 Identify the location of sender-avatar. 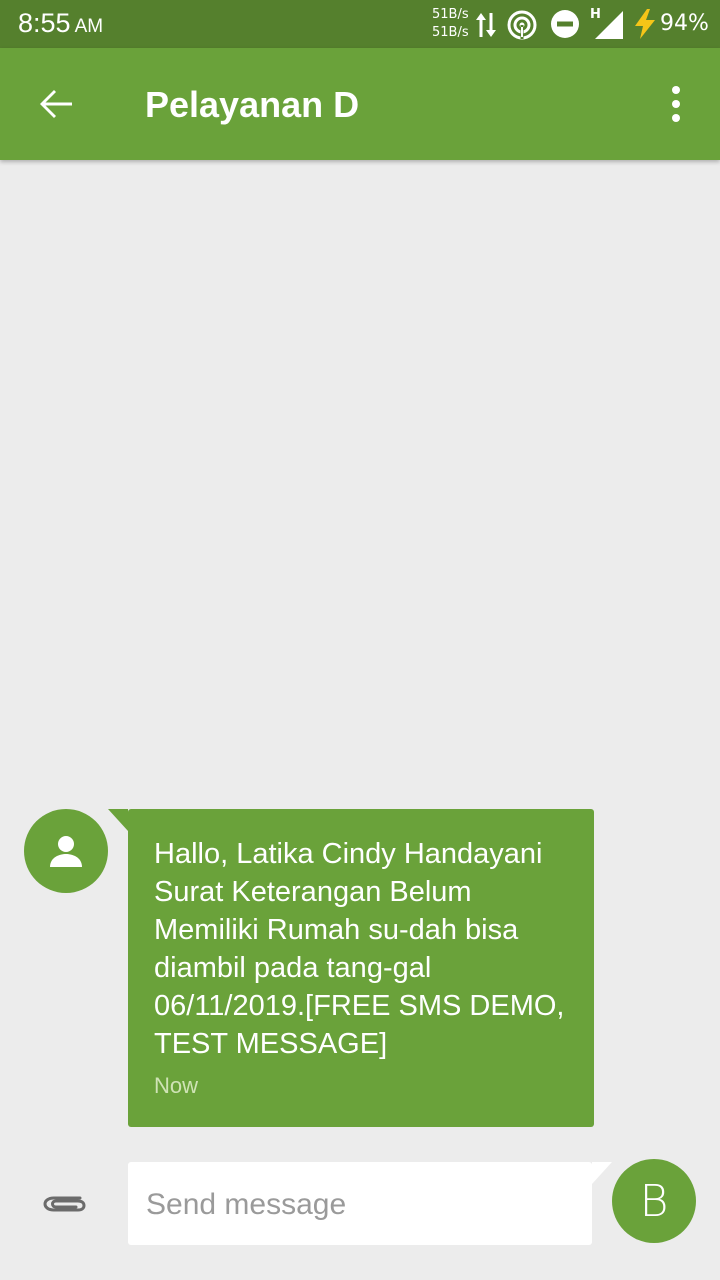
(66, 851).